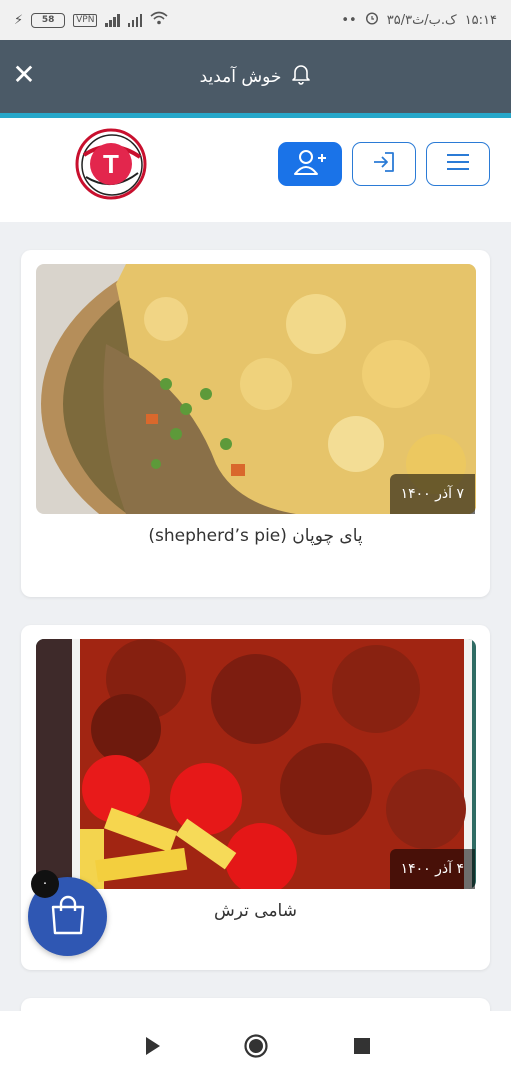 This screenshot has width=511, height=1080. What do you see at coordinates (85, 20) in the screenshot?
I see `vpn-icon: VPN` at bounding box center [85, 20].